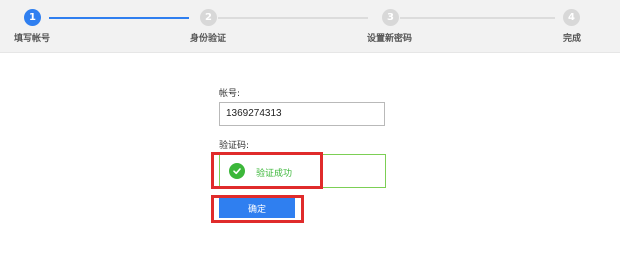  Describe the element at coordinates (32, 17) in the screenshot. I see `step-1-indicator: 1` at that location.